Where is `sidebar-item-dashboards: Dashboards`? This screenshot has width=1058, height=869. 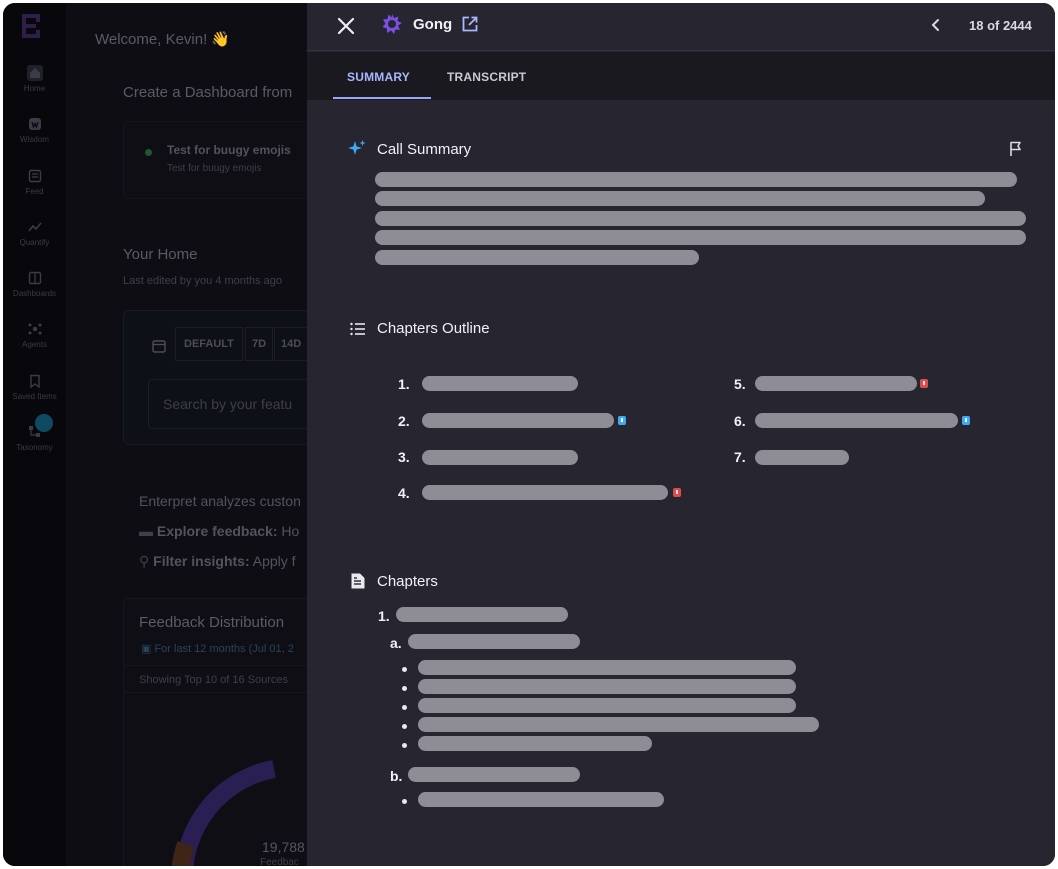
sidebar-item-dashboards: Dashboards is located at coordinates (34, 284).